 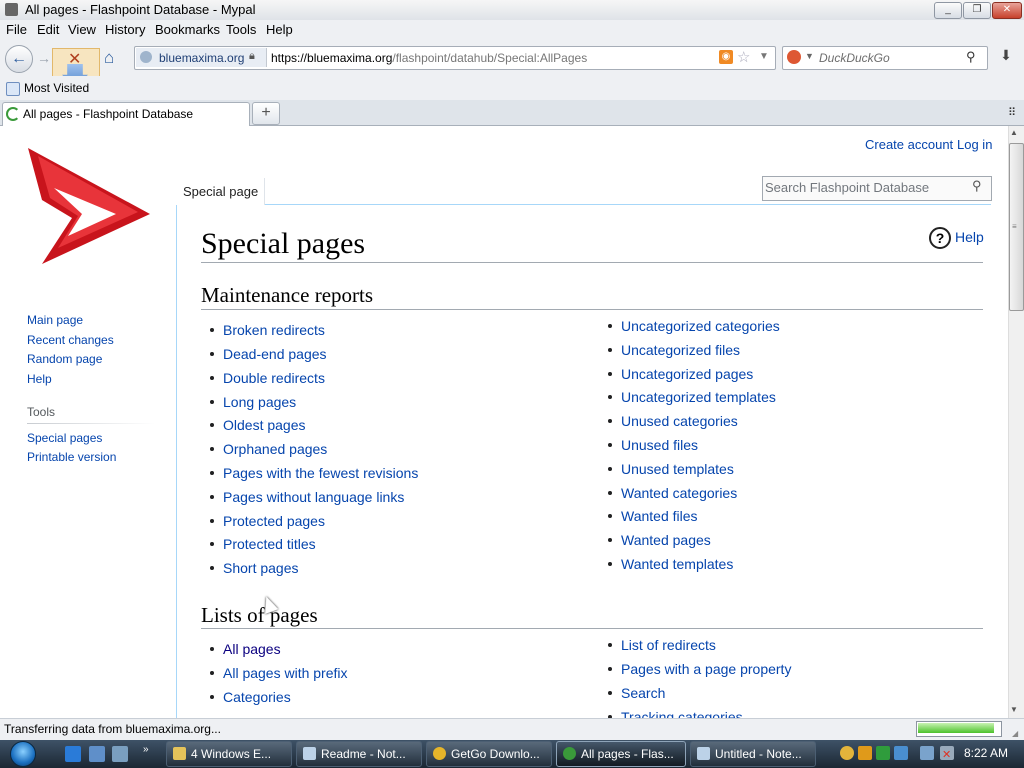 I want to click on special-page-link: Unused categories, so click(x=679, y=421).